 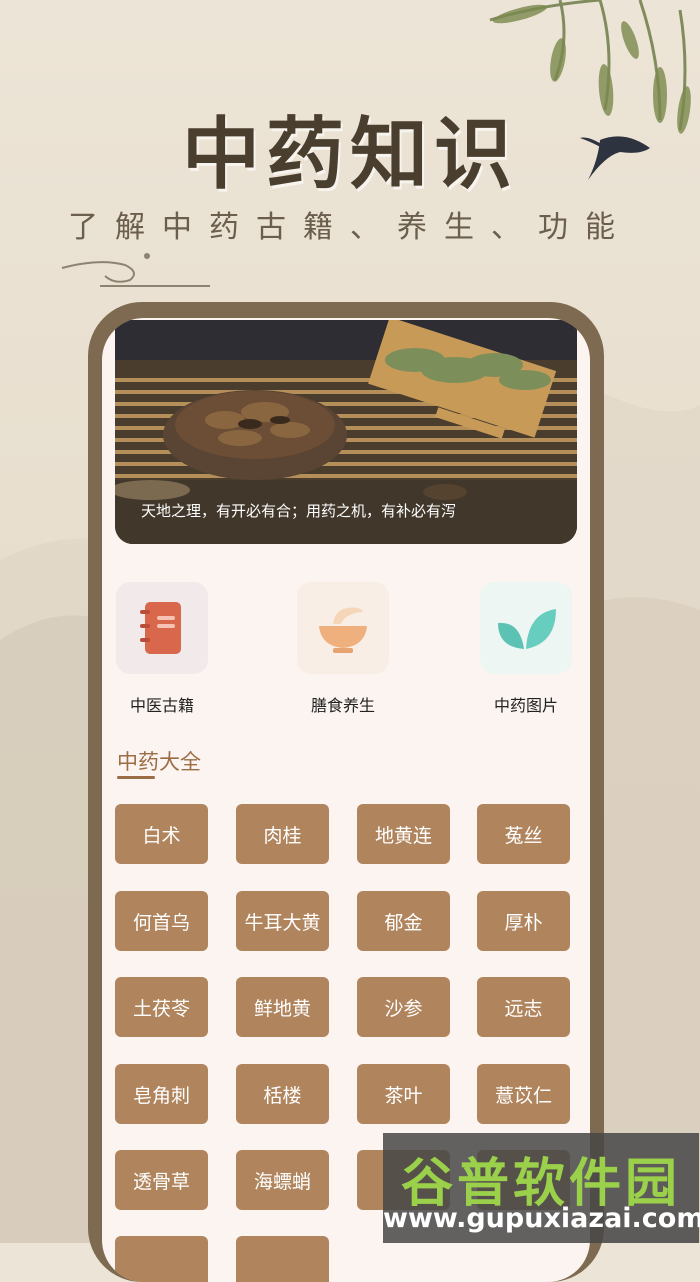 What do you see at coordinates (282, 1180) in the screenshot?
I see `herb-button: 海螵蛸` at bounding box center [282, 1180].